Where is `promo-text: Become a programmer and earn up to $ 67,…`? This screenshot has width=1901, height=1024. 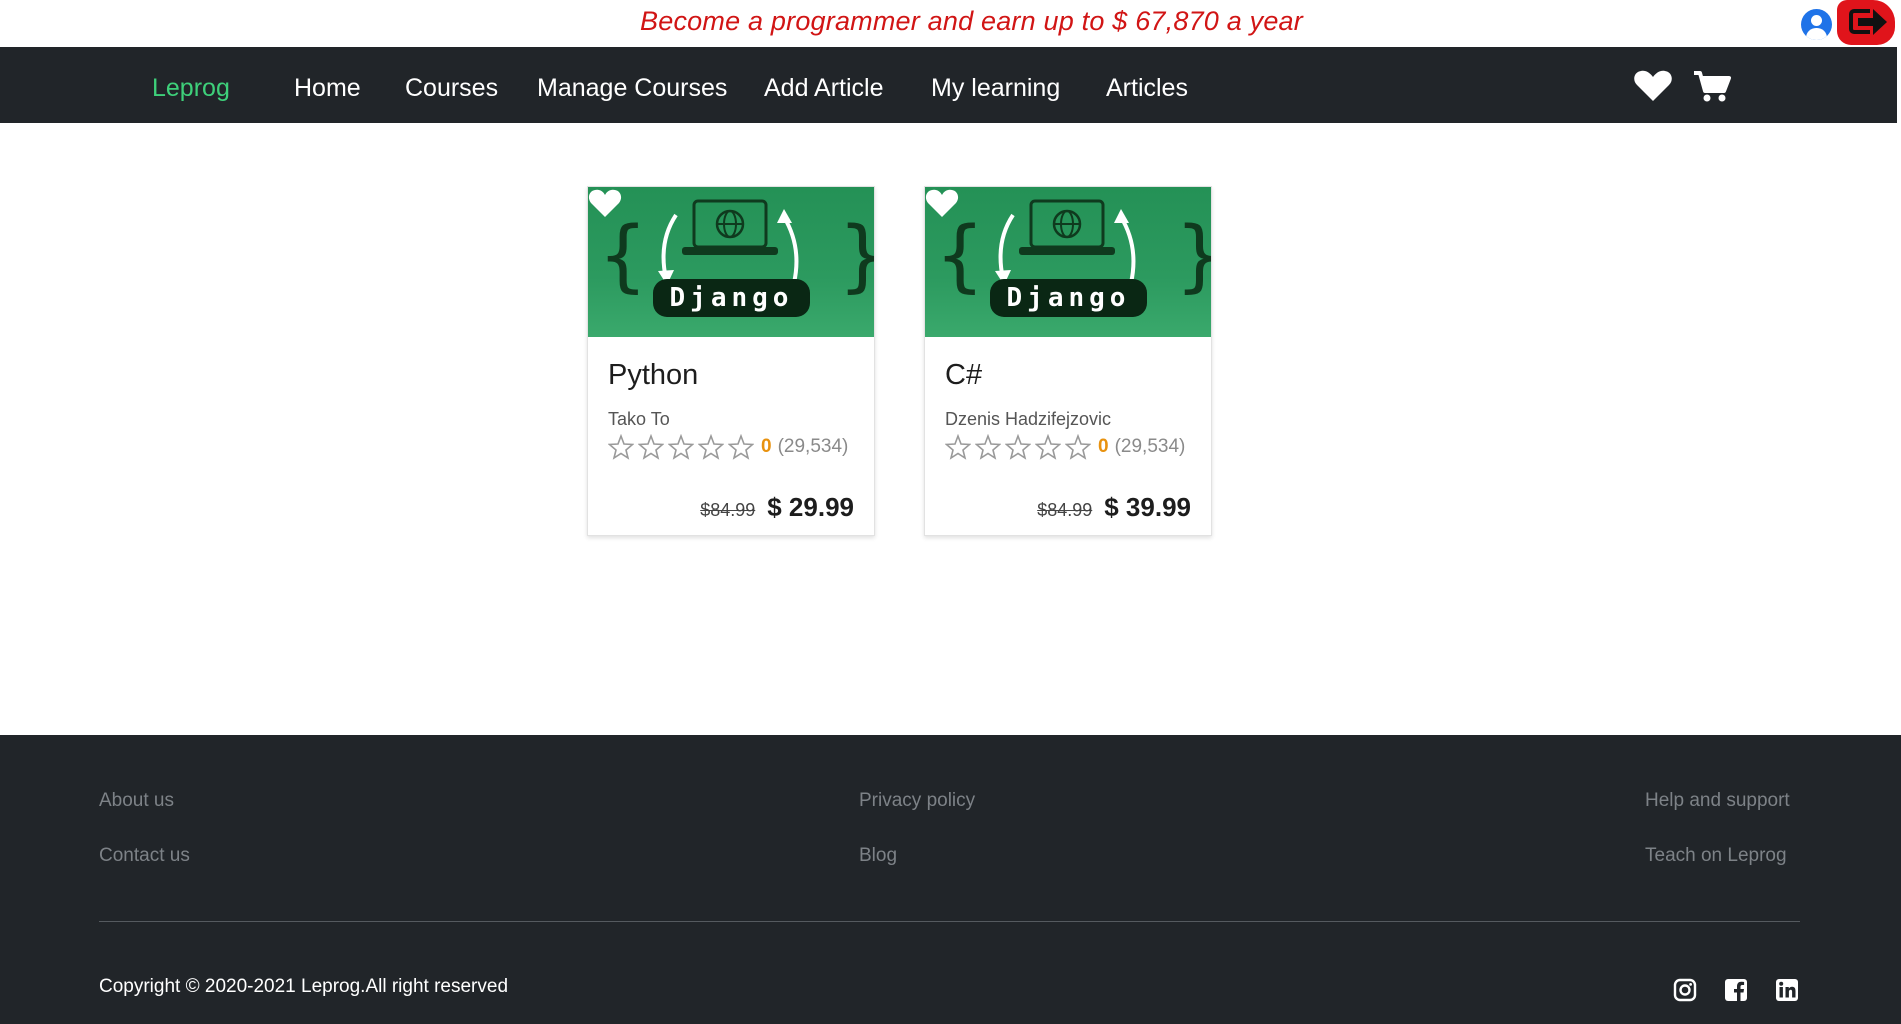 promo-text: Become a programmer and earn up to $ 67,… is located at coordinates (971, 21).